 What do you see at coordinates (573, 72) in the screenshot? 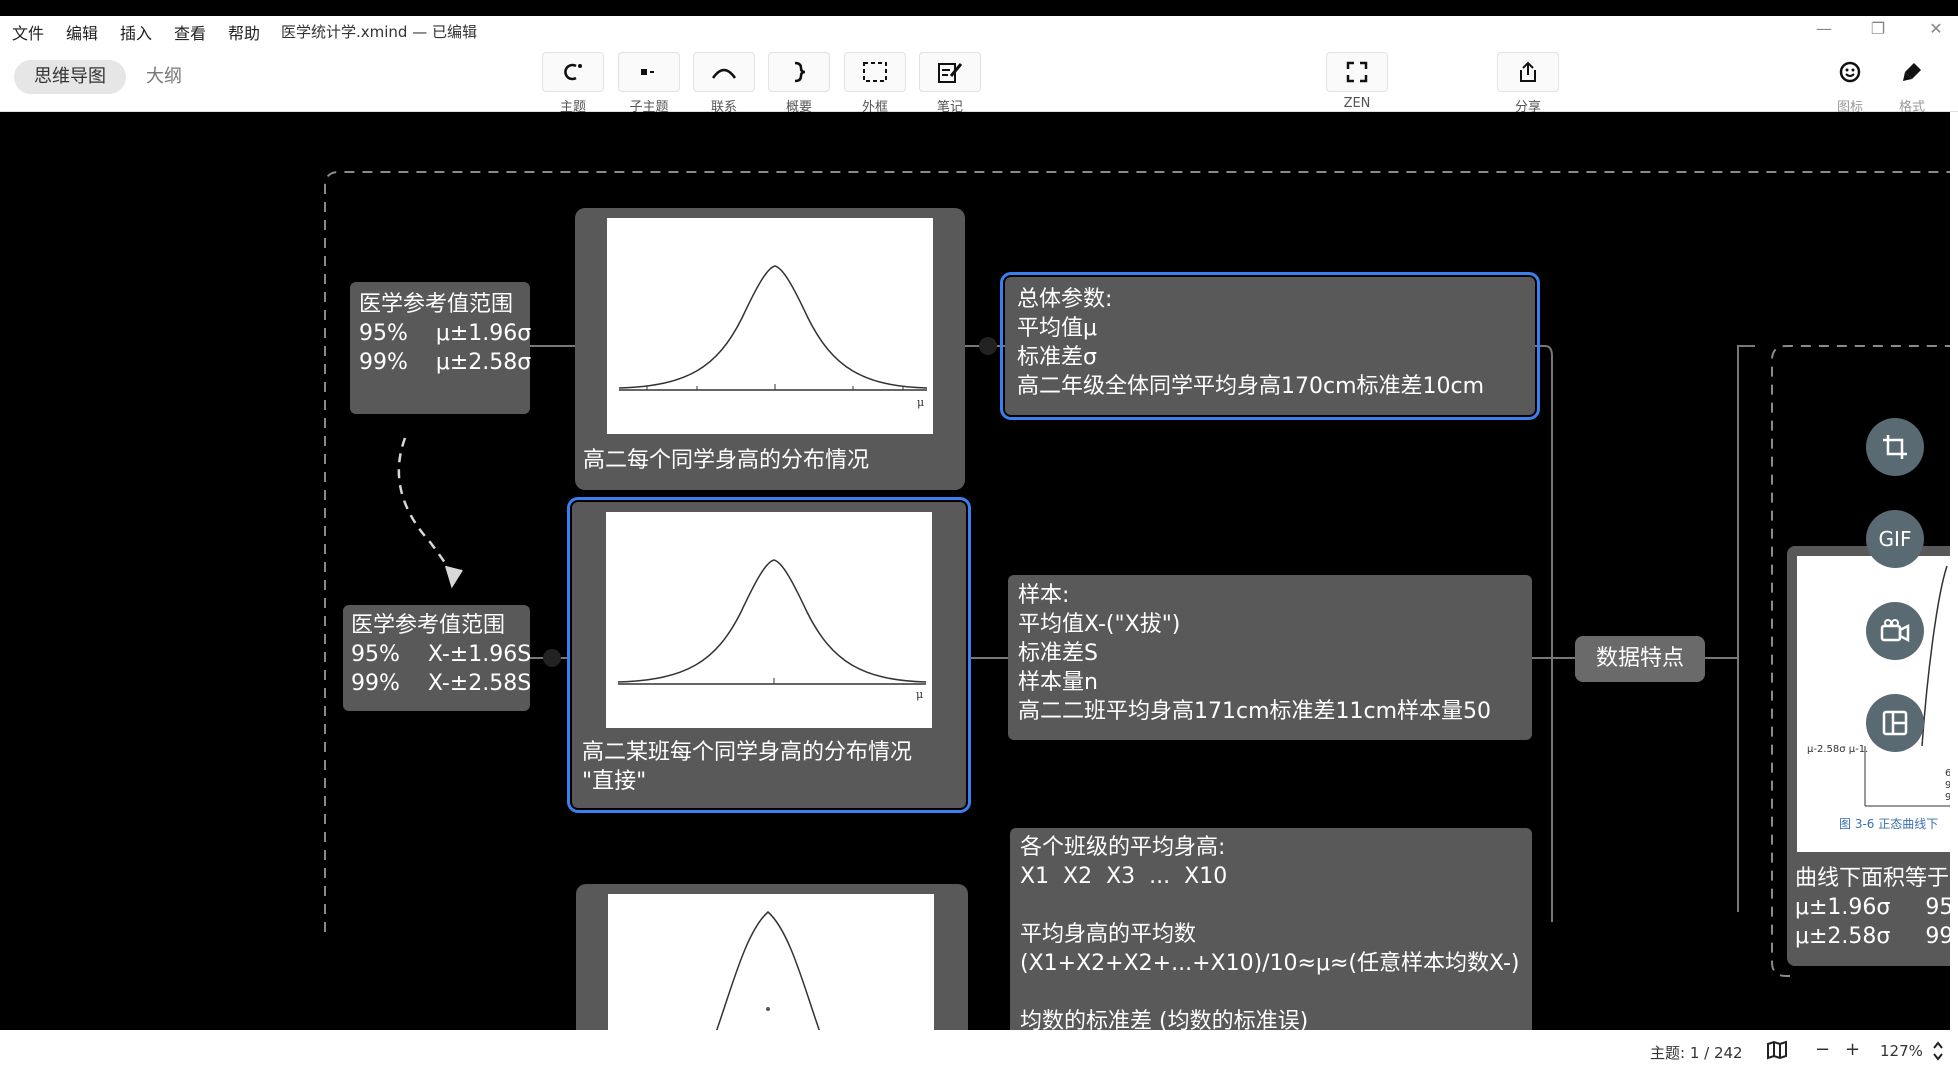
I see `topic-icon` at bounding box center [573, 72].